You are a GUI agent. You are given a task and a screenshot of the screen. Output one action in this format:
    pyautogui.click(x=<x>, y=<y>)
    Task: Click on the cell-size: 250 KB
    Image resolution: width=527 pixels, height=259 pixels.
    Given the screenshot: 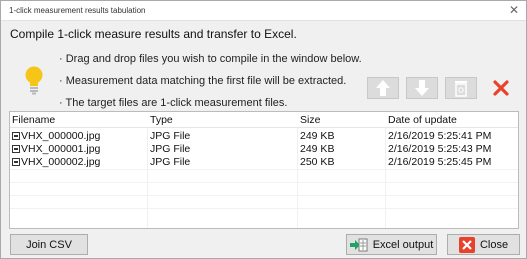 What is the action you would take?
    pyautogui.click(x=317, y=162)
    